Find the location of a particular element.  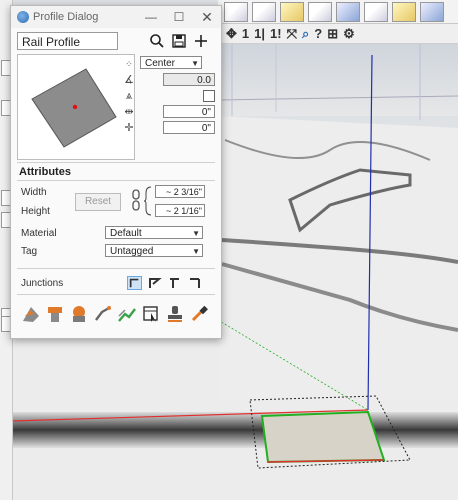

width-label: Width is located at coordinates (34, 192).